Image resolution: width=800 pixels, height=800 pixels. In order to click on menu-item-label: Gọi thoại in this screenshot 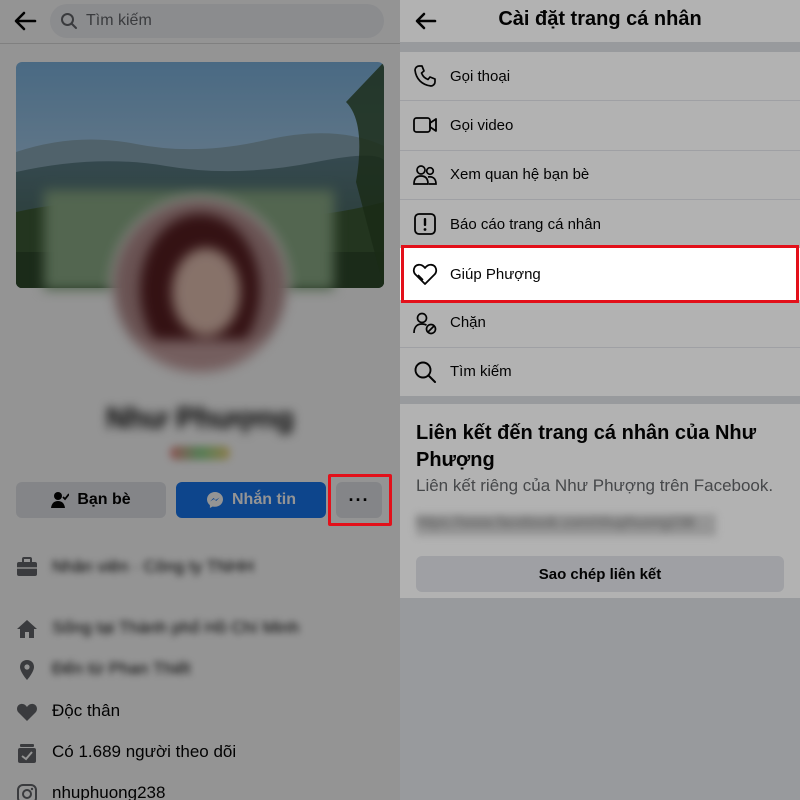, I will do `click(480, 76)`.